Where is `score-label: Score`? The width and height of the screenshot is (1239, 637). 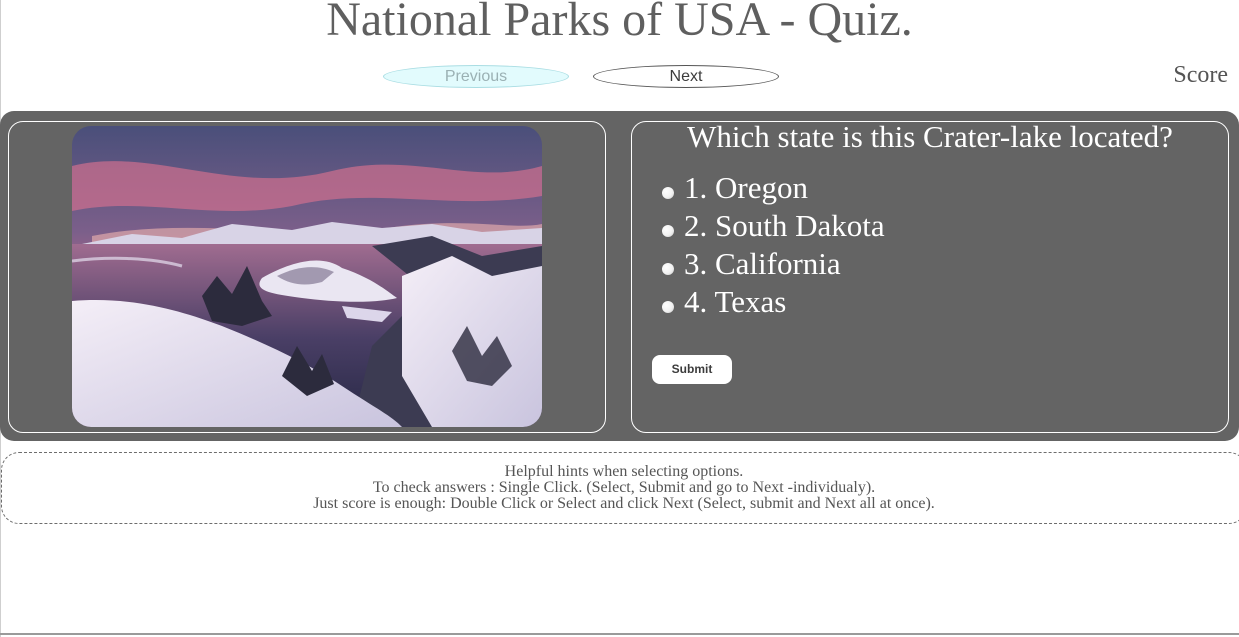
score-label: Score is located at coordinates (1200, 75).